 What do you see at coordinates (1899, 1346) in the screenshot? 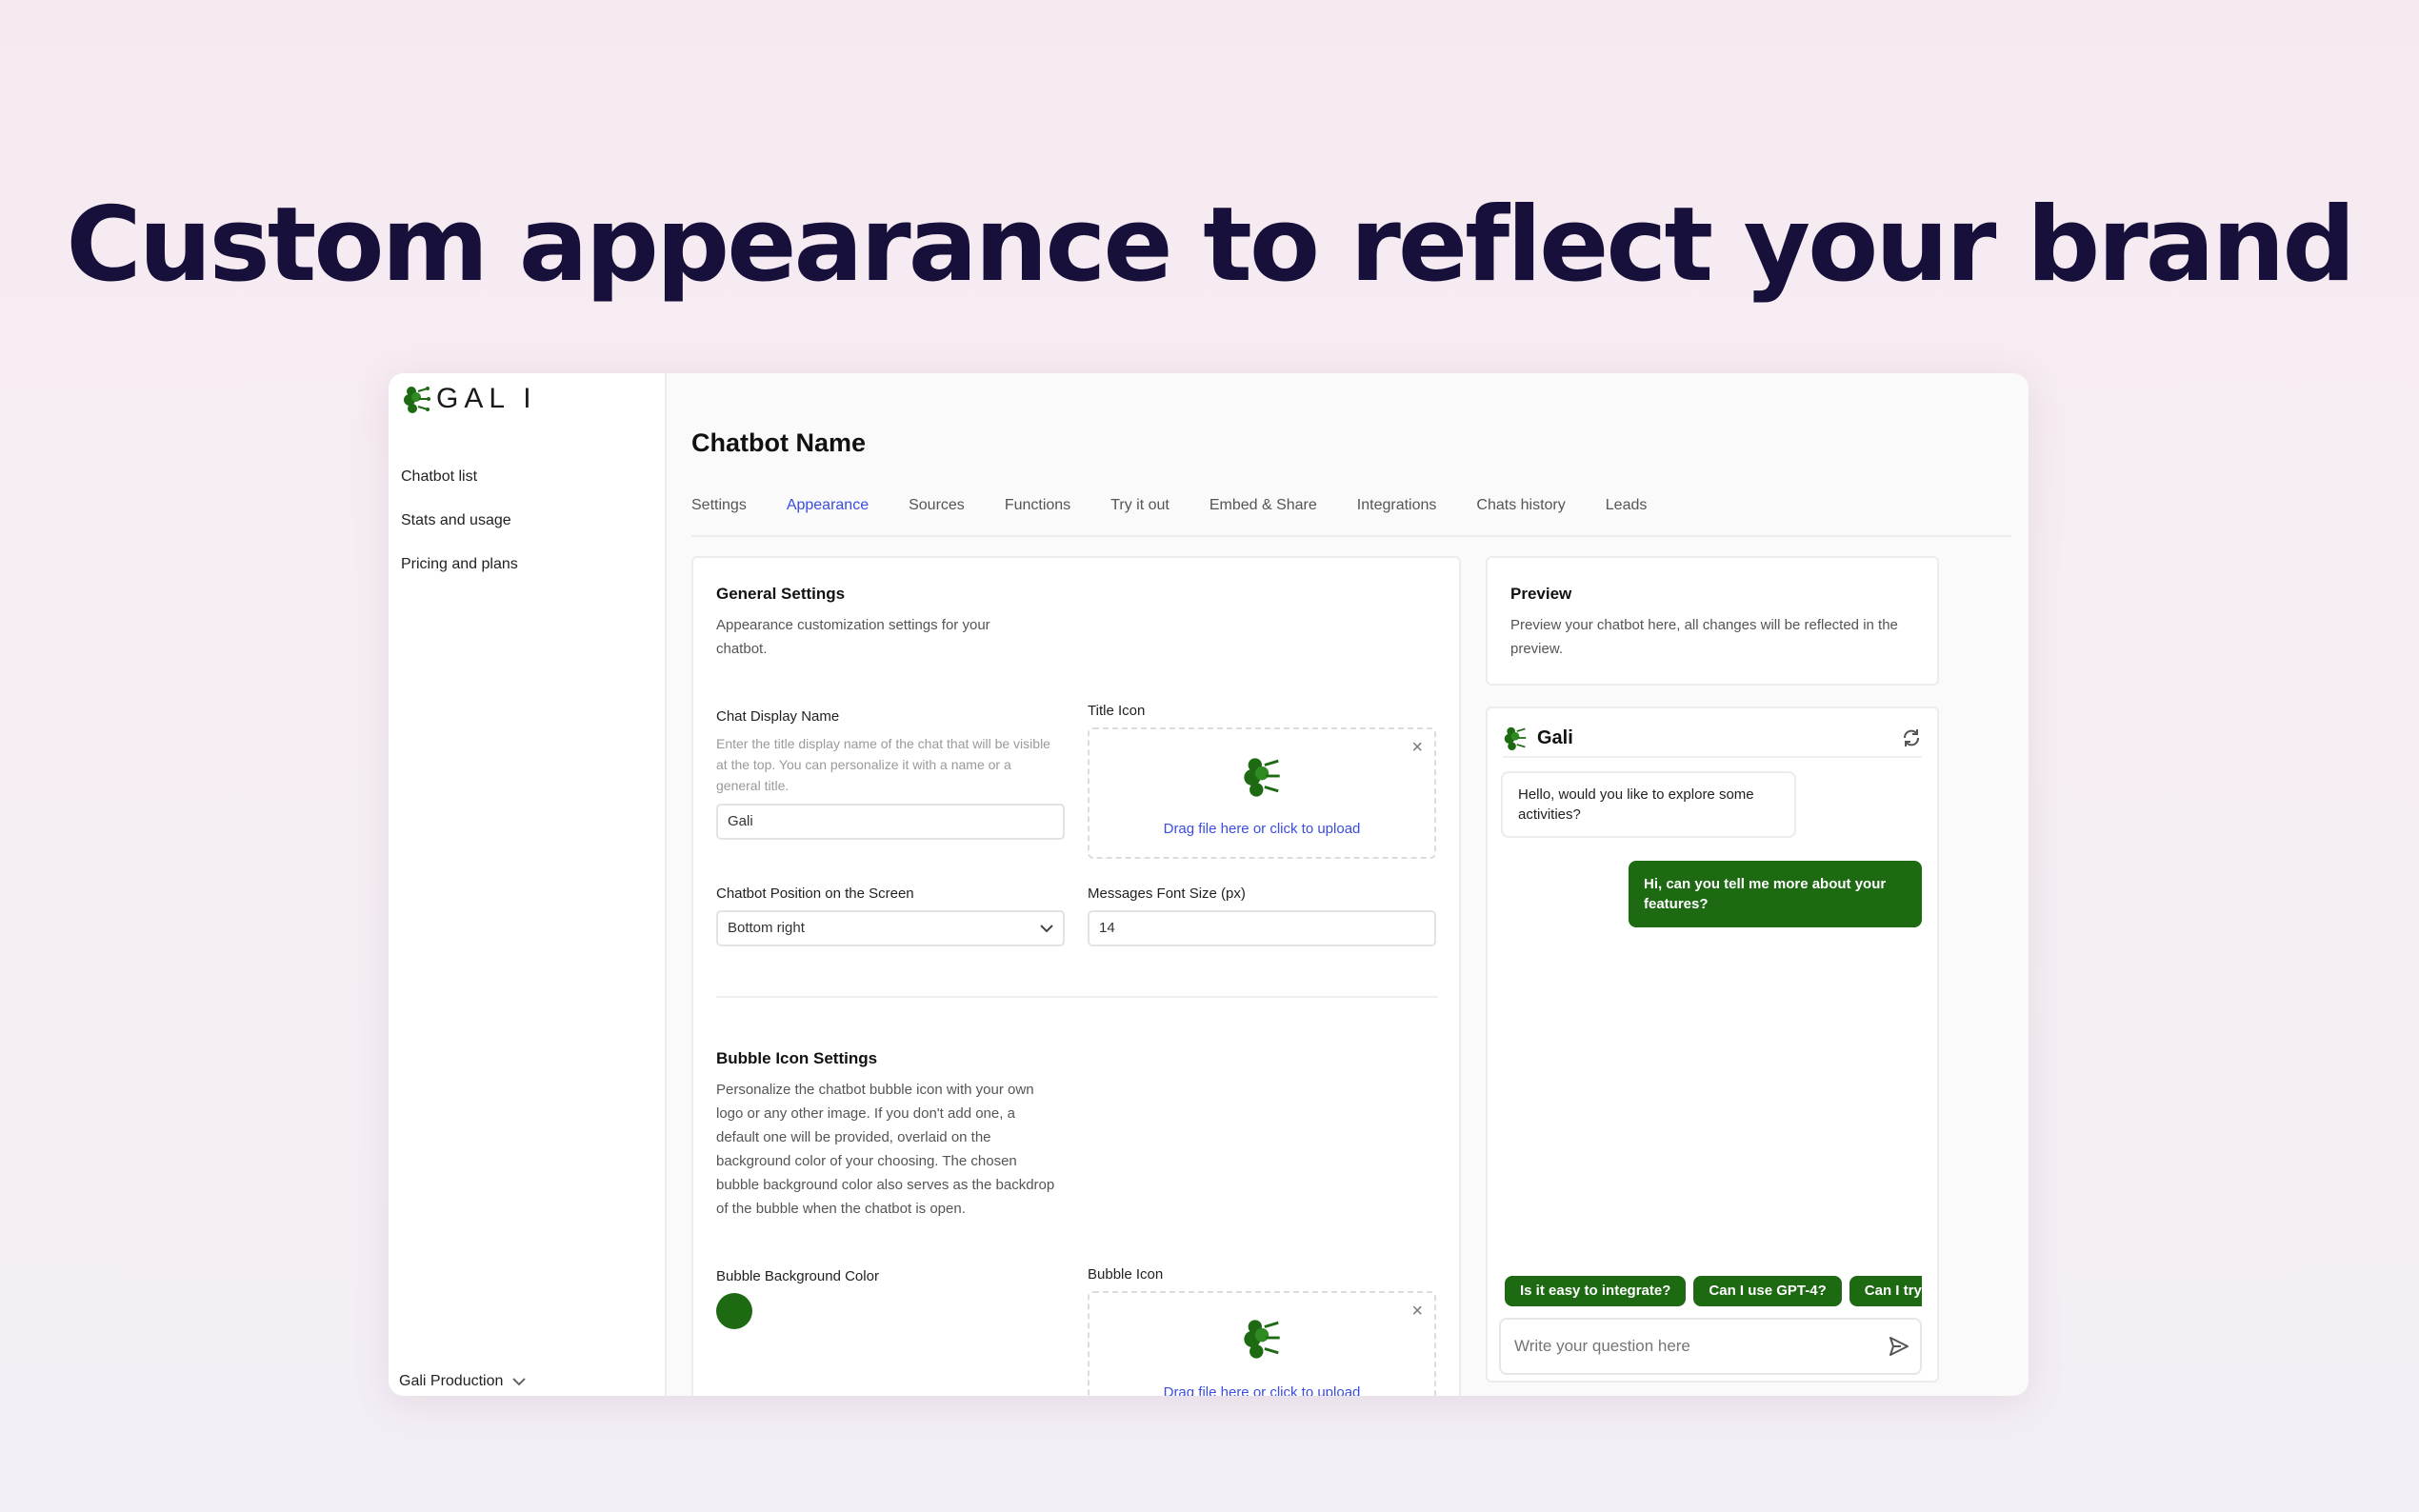
I see `send-icon` at bounding box center [1899, 1346].